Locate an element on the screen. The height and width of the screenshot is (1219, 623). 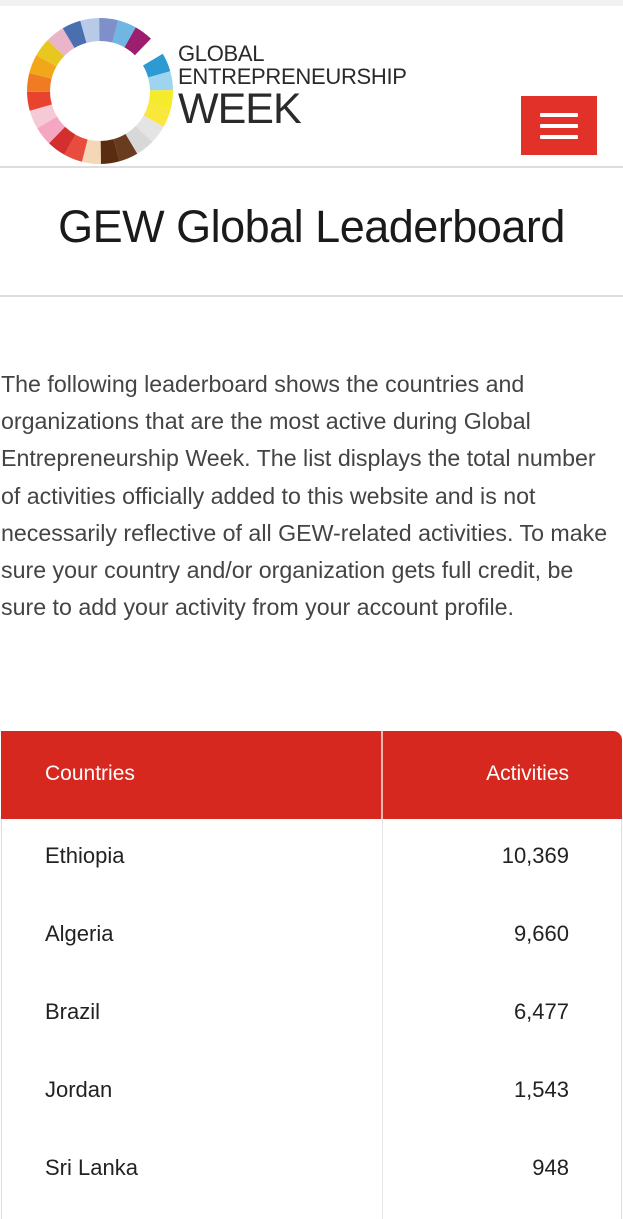
column-separator is located at coordinates (382, 775).